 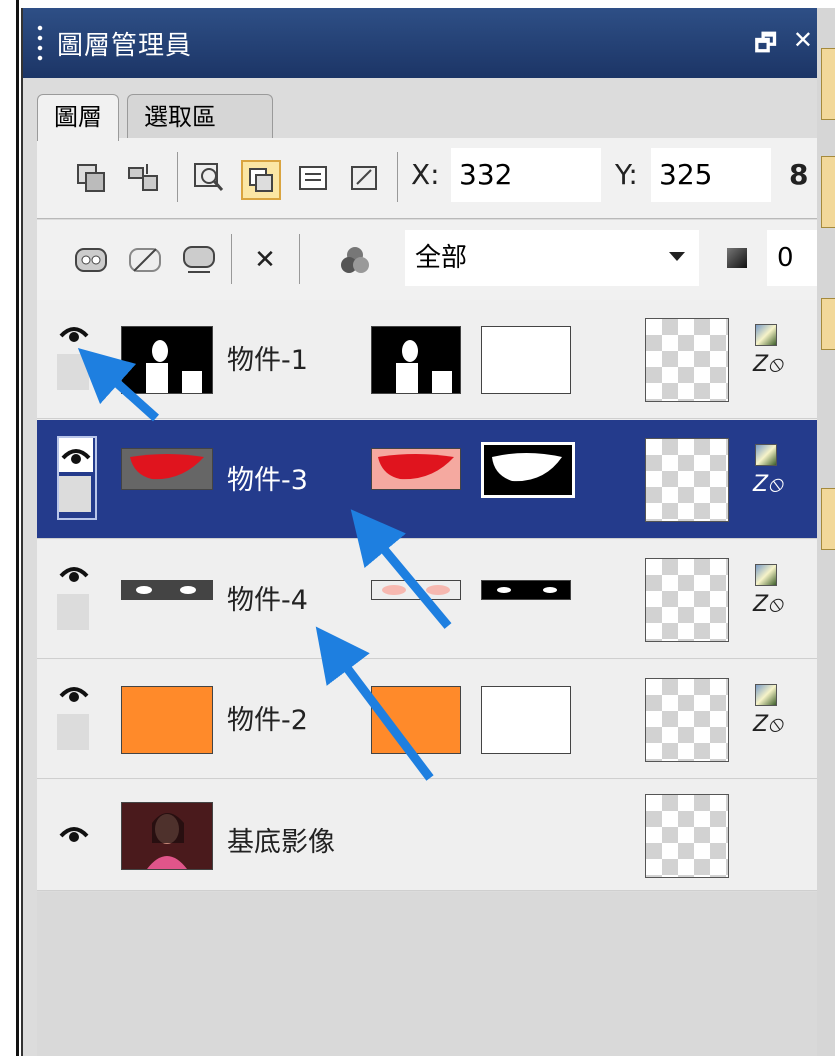 What do you see at coordinates (428, 974) in the screenshot?
I see `empty-layer-area` at bounding box center [428, 974].